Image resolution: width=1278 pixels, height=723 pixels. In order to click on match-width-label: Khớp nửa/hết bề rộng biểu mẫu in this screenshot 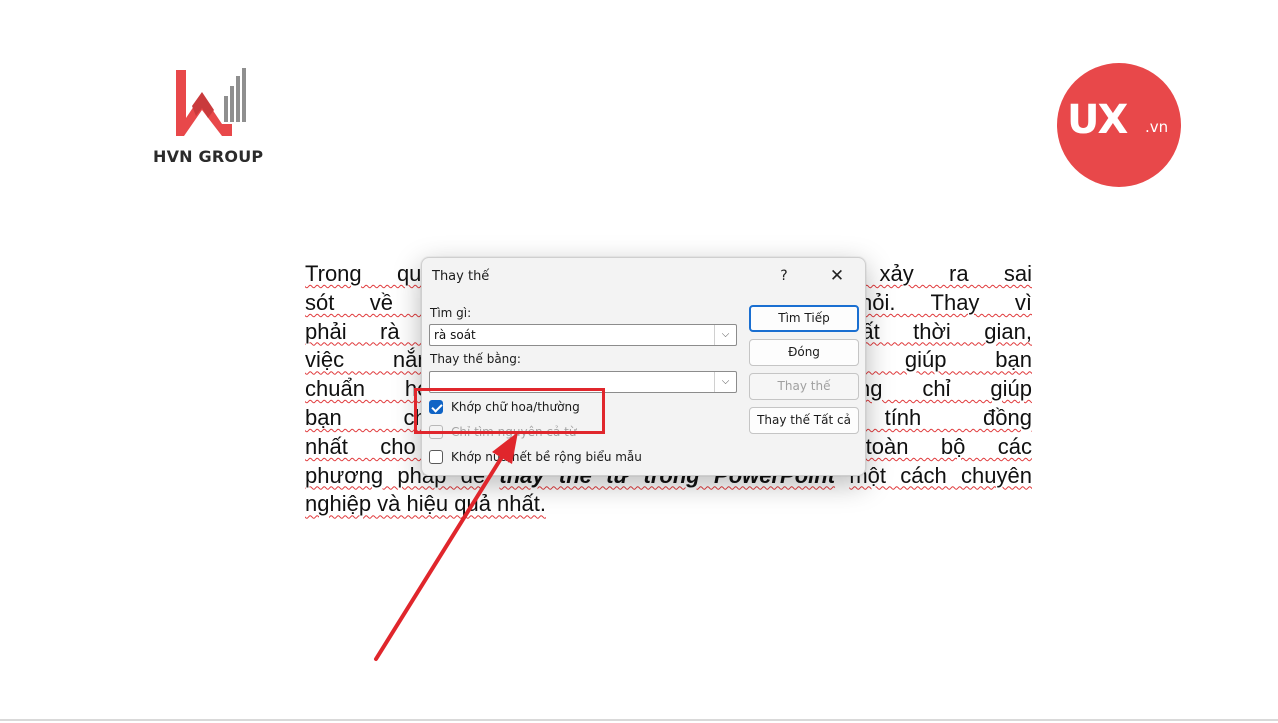, I will do `click(546, 457)`.